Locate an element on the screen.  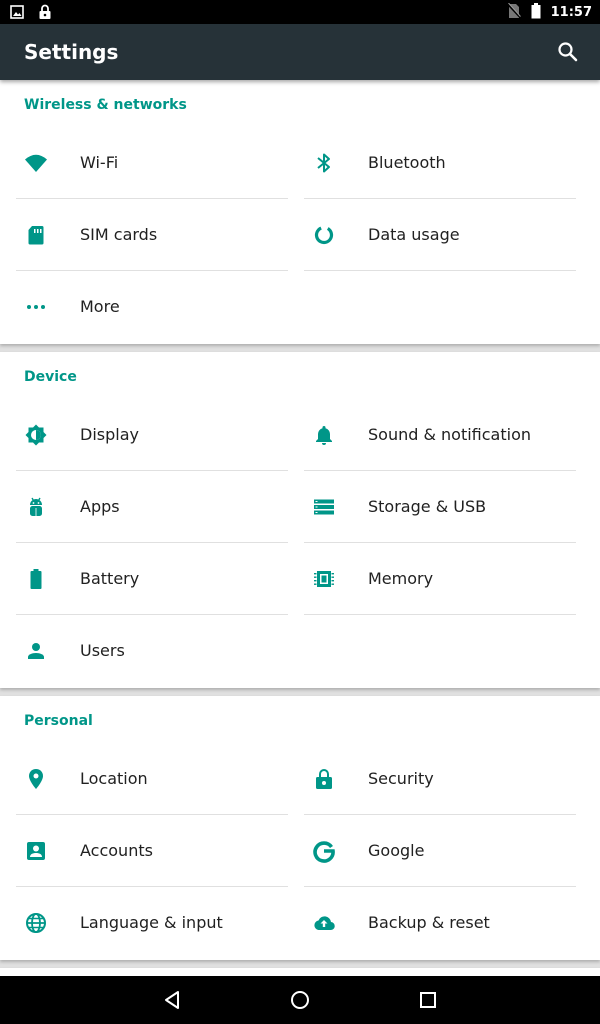
setting-bluetooth: Bluetooth is located at coordinates (432, 163).